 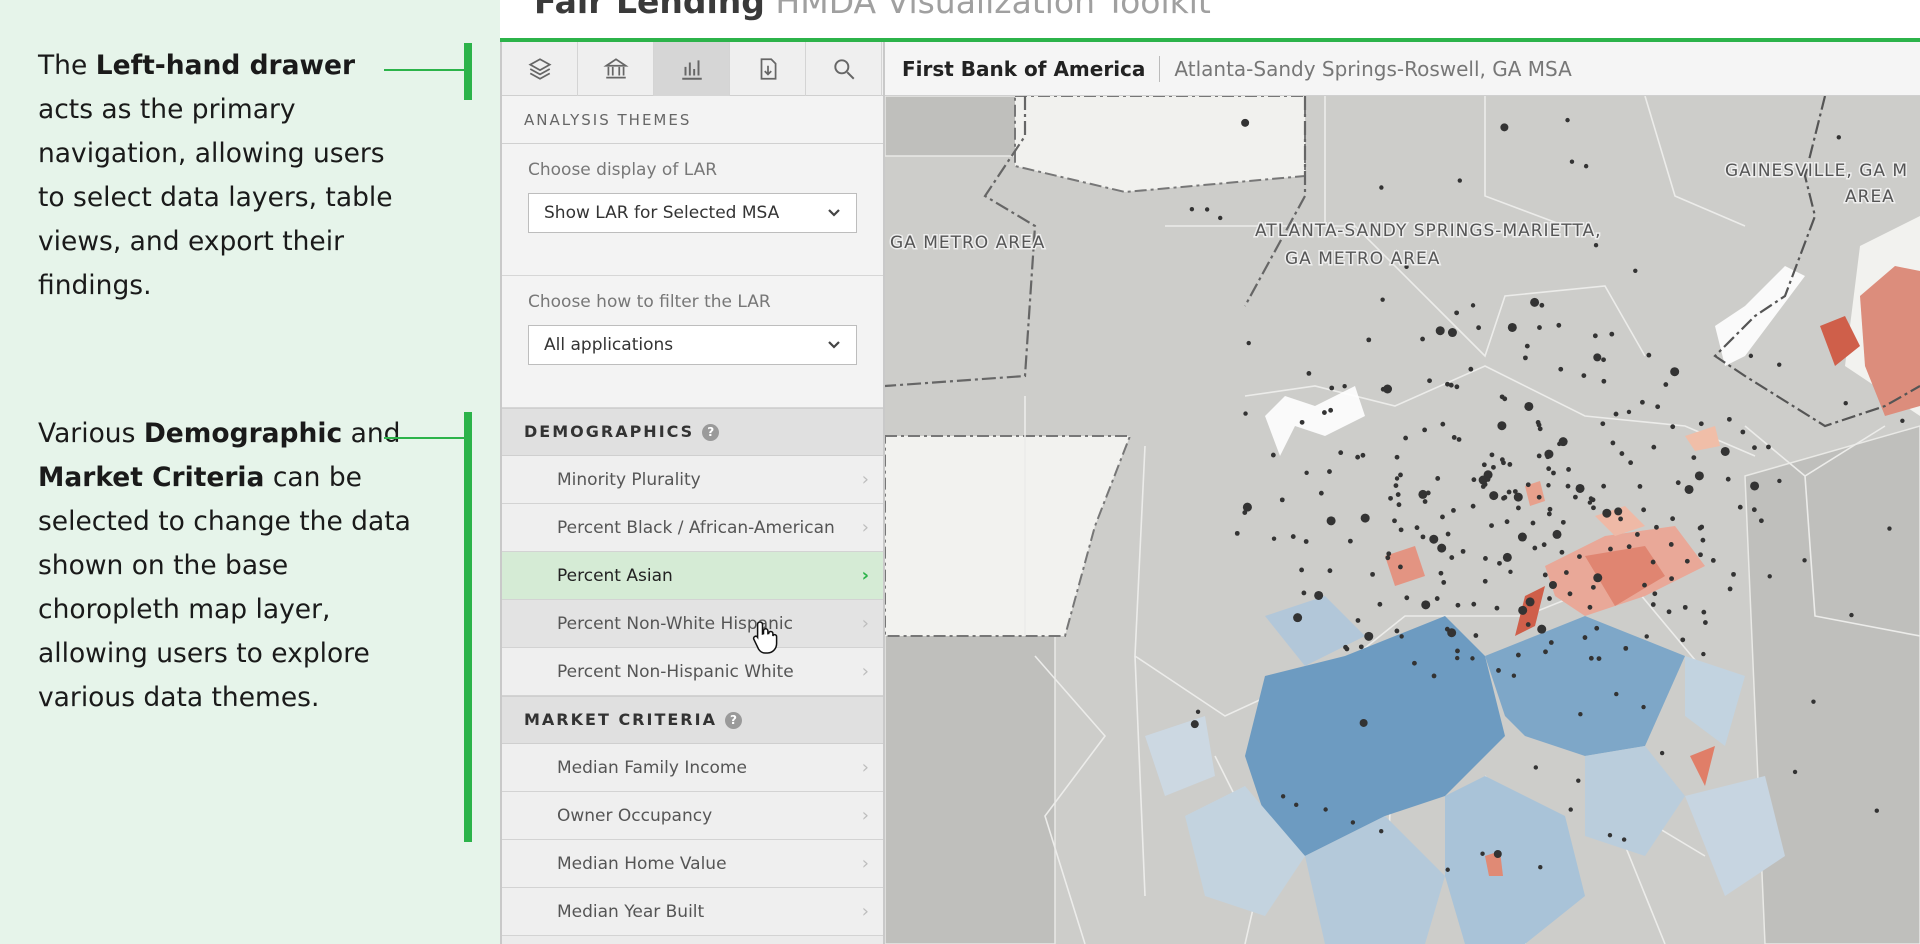 I want to click on sidebar-item-median-family-income: Median Family Income ›, so click(x=692, y=768).